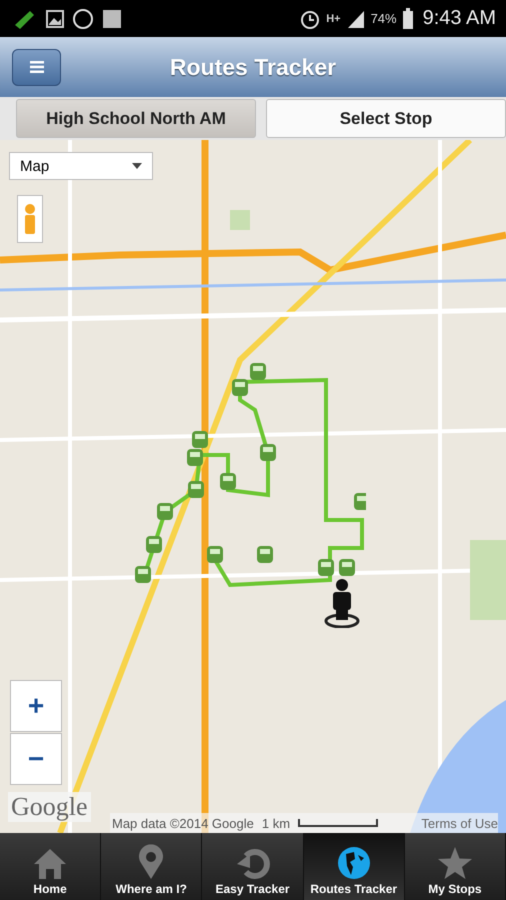 This screenshot has height=900, width=506. What do you see at coordinates (136, 118) in the screenshot?
I see `segment-tab: High School North AM` at bounding box center [136, 118].